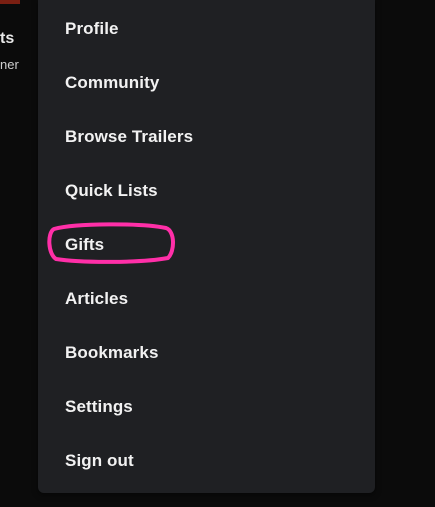 The height and width of the screenshot is (507, 435). Describe the element at coordinates (206, 137) in the screenshot. I see `menu-item-browse-trailers: Browse Trailers` at that location.